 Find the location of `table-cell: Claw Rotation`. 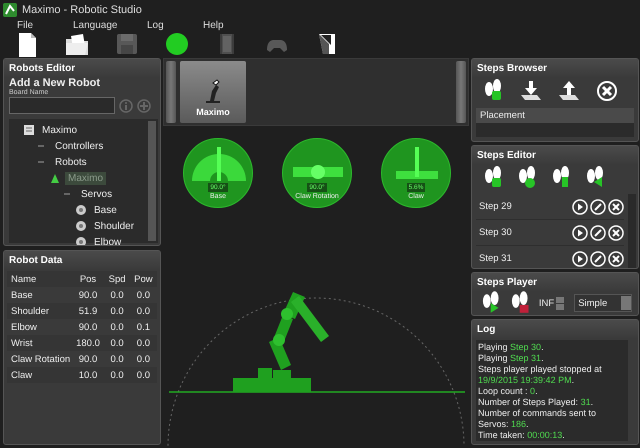

table-cell: Claw Rotation is located at coordinates (40, 359).